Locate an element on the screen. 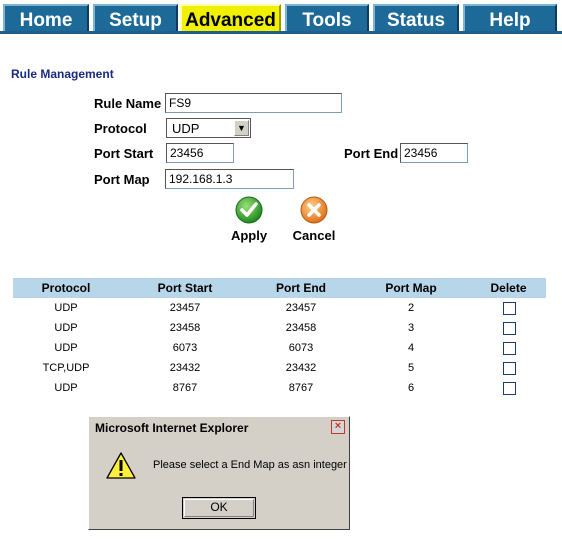 The image size is (562, 554). protocol-select: UDP ▼ is located at coordinates (208, 128).